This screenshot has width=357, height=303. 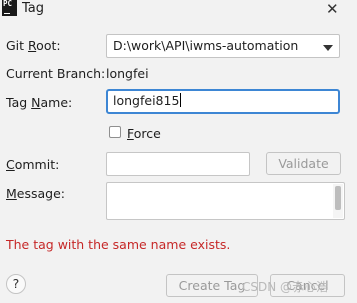 What do you see at coordinates (225, 201) in the screenshot?
I see `message-textarea` at bounding box center [225, 201].